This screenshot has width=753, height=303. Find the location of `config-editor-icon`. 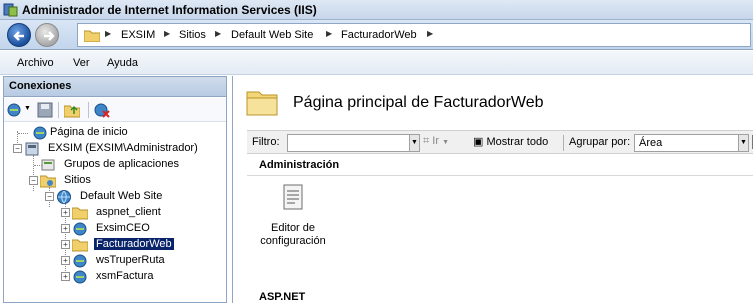

config-editor-icon is located at coordinates (293, 197).